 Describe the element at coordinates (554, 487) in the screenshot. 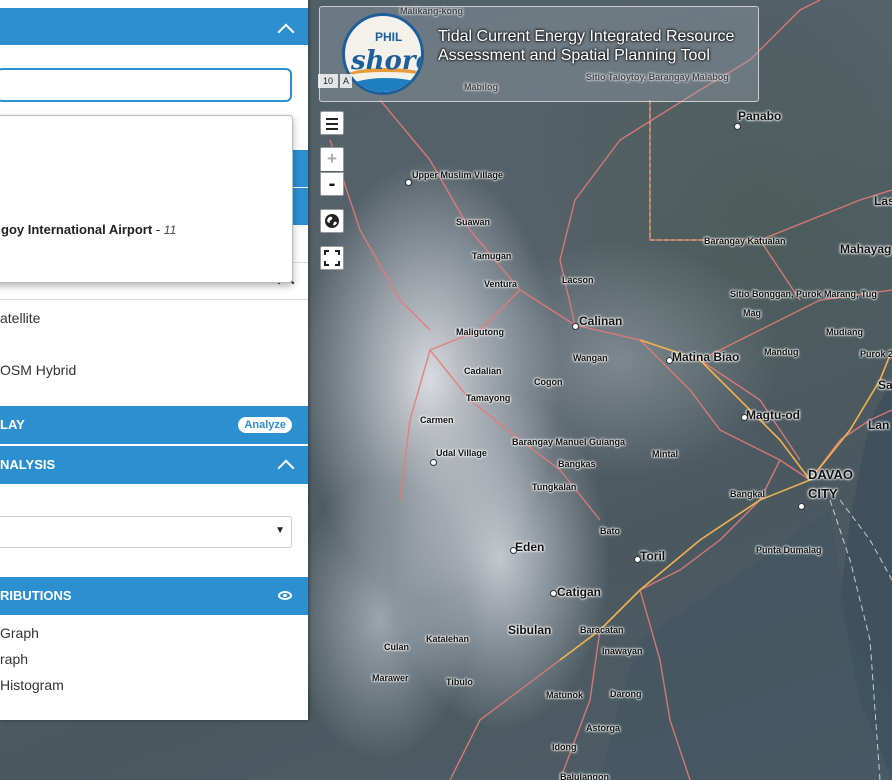

I see `map-label: Tungkalan` at that location.